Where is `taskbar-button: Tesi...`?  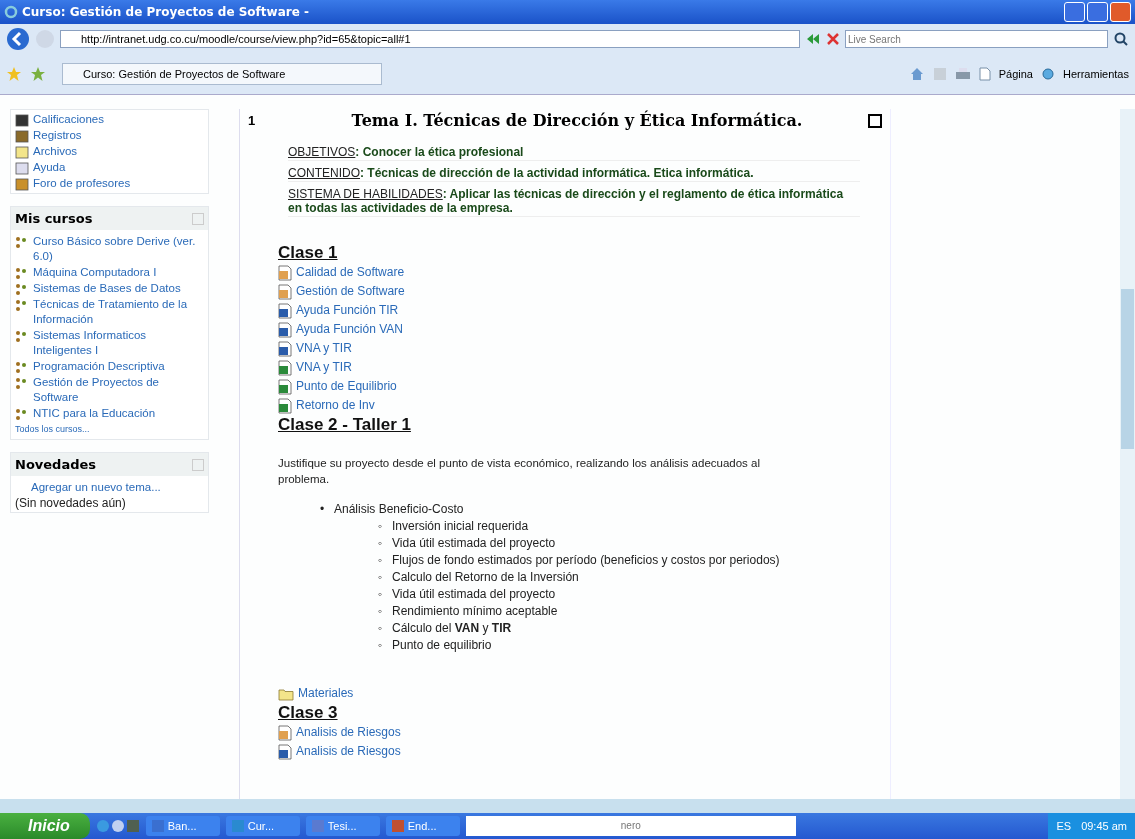 taskbar-button: Tesi... is located at coordinates (342, 826).